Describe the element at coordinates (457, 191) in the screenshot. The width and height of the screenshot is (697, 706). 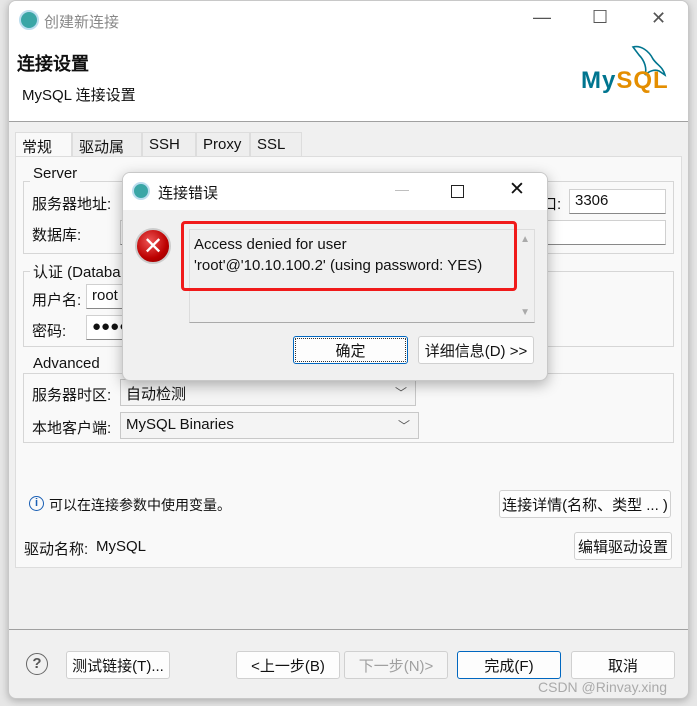
I see `maximize-button` at that location.